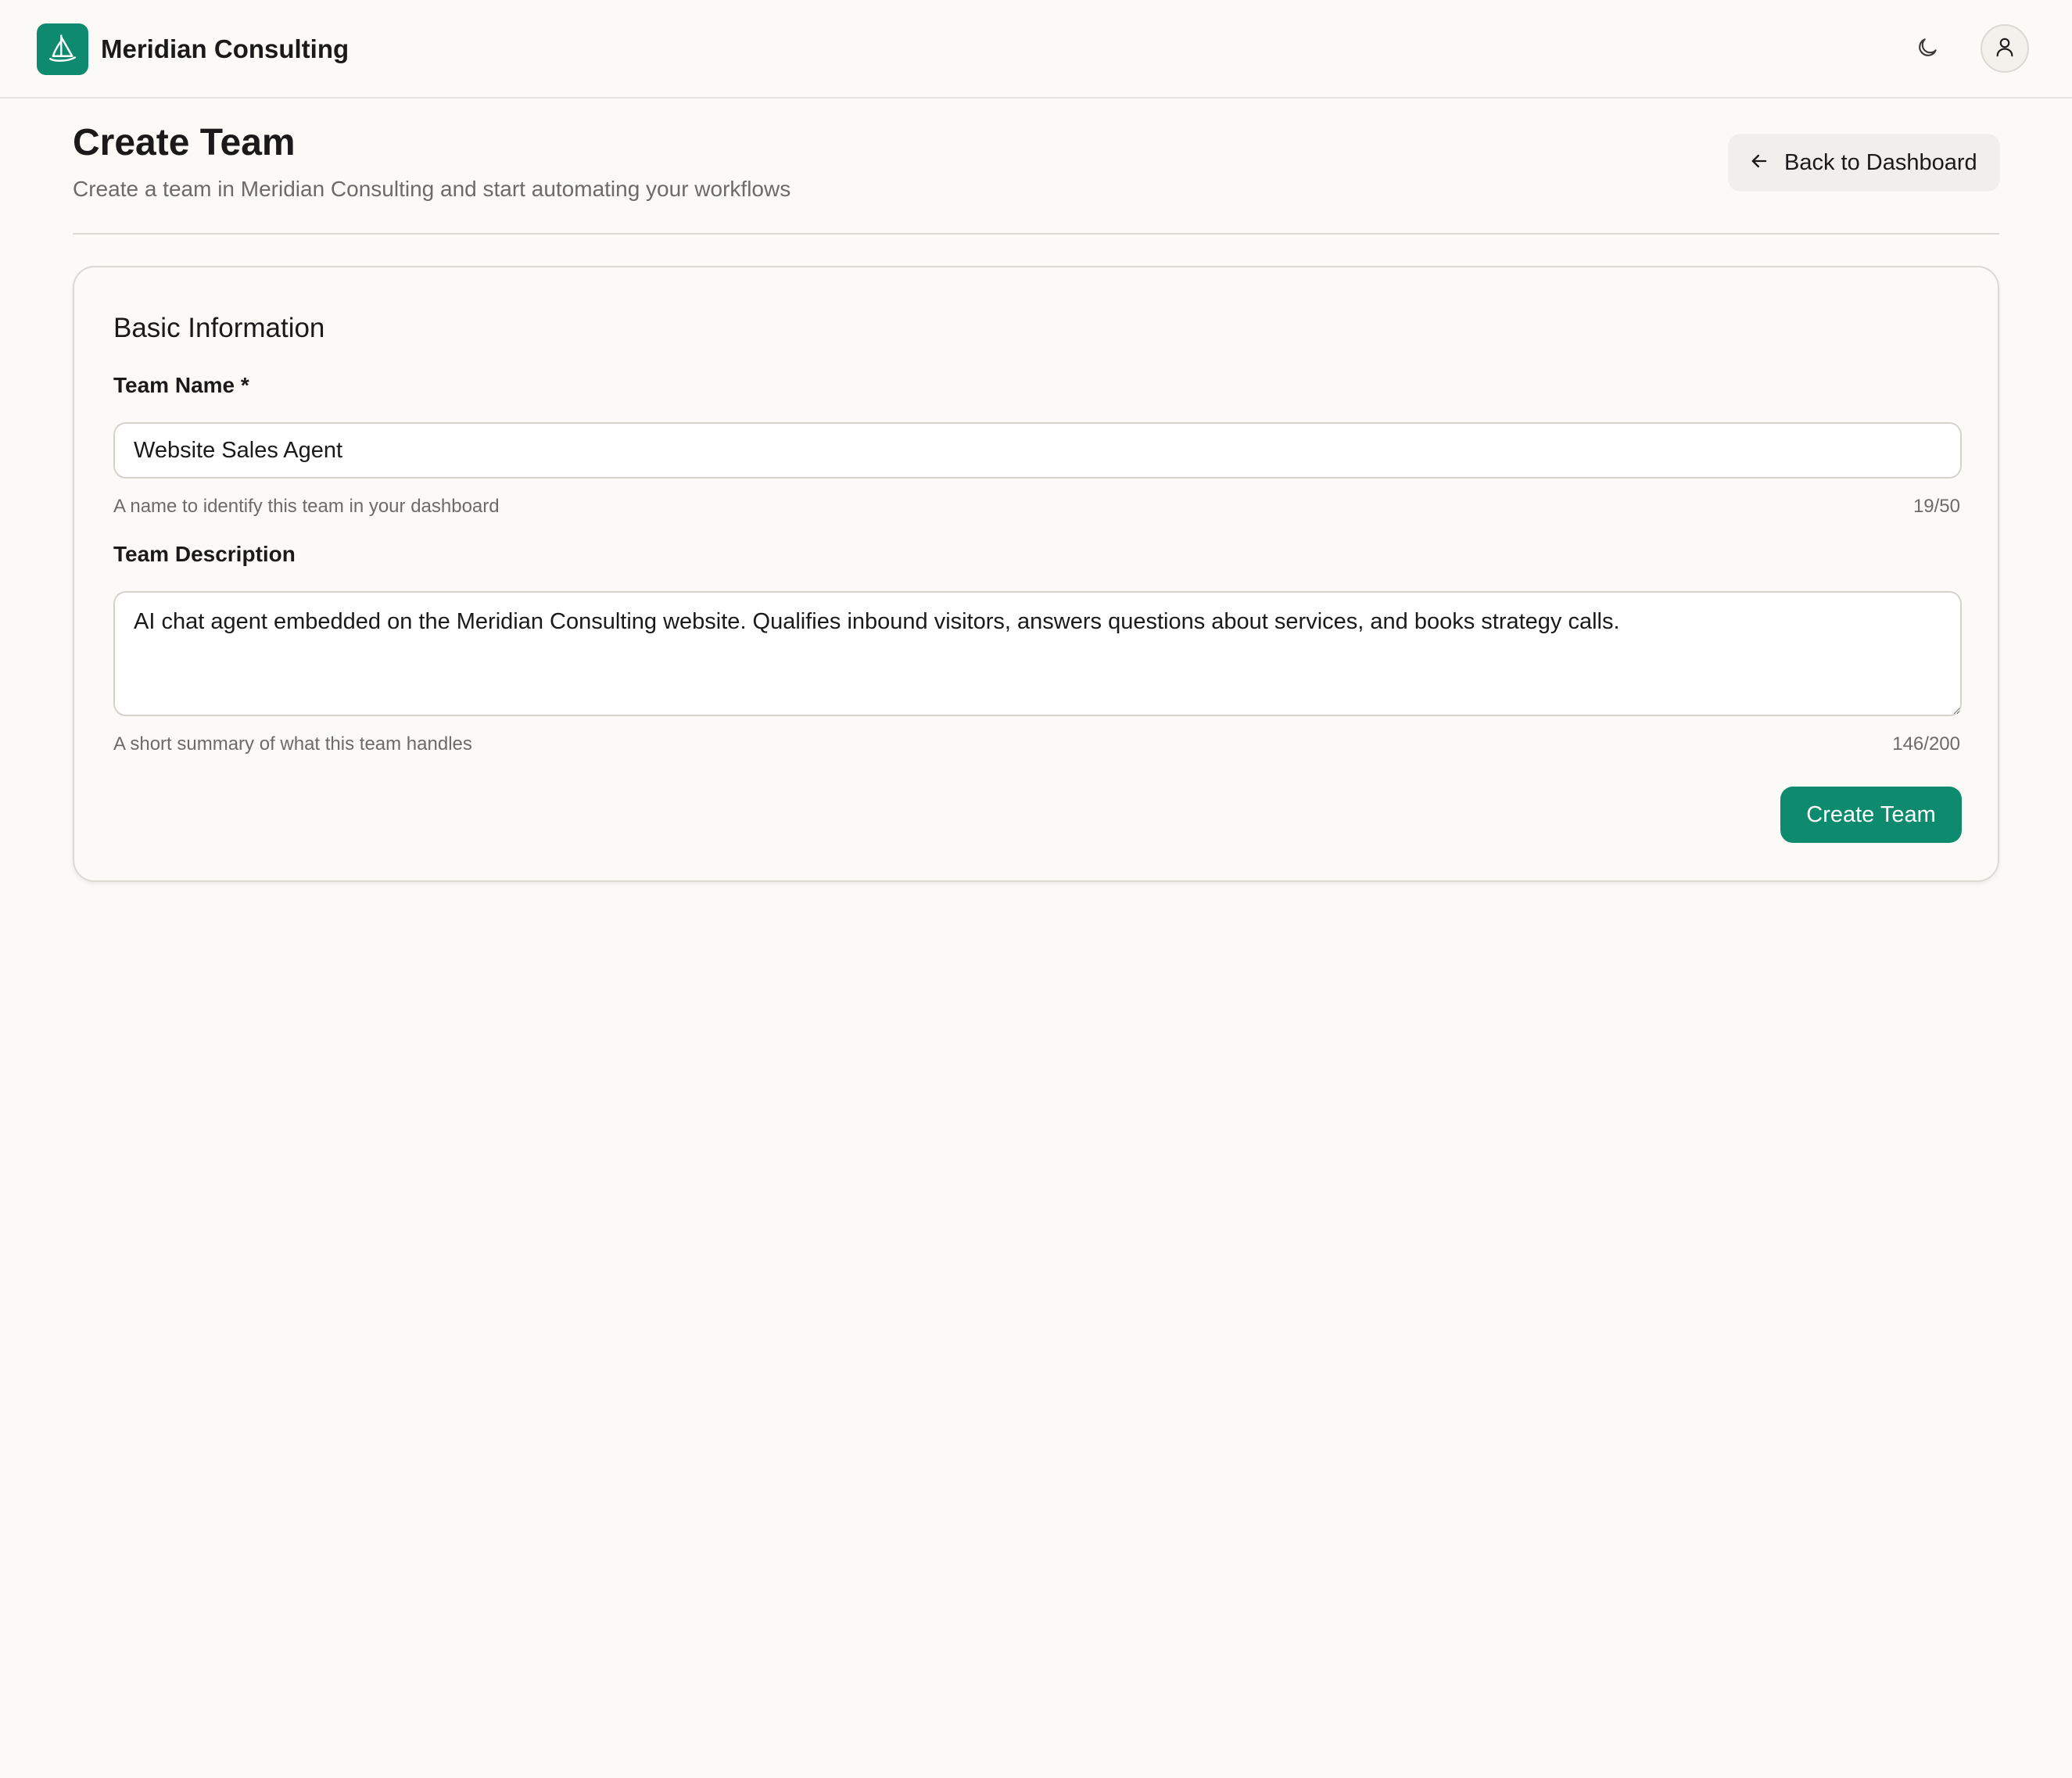 The width and height of the screenshot is (2072, 1778). Describe the element at coordinates (1881, 162) in the screenshot. I see `back-to-dashboard-label: Back to Dashboard` at that location.